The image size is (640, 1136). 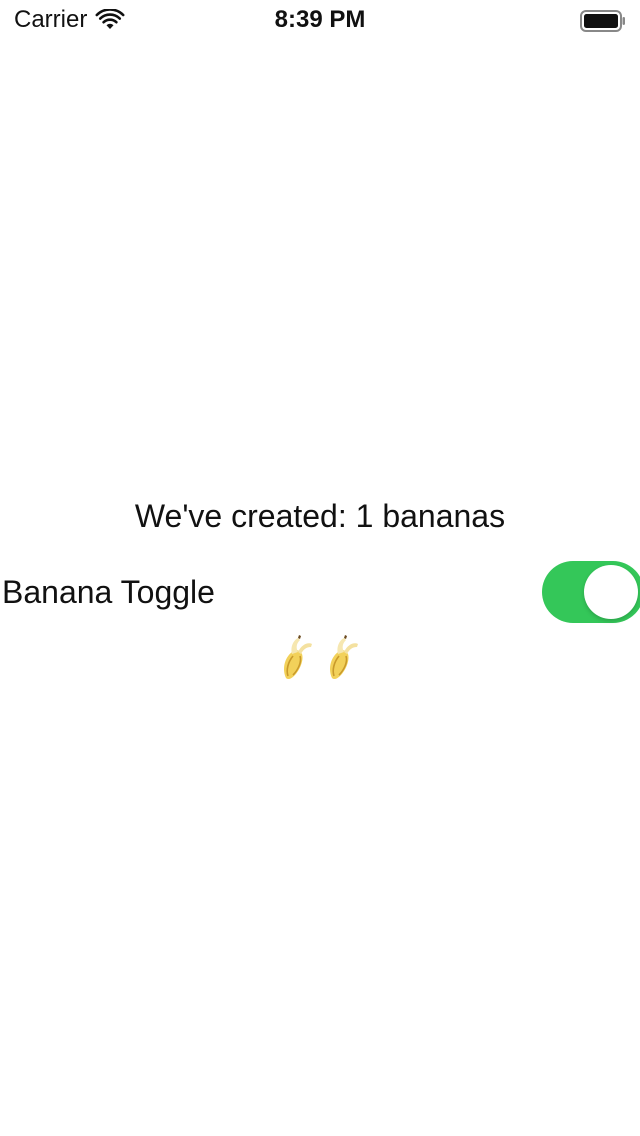 I want to click on created-count-label: We've created: 1 bananas, so click(x=320, y=516).